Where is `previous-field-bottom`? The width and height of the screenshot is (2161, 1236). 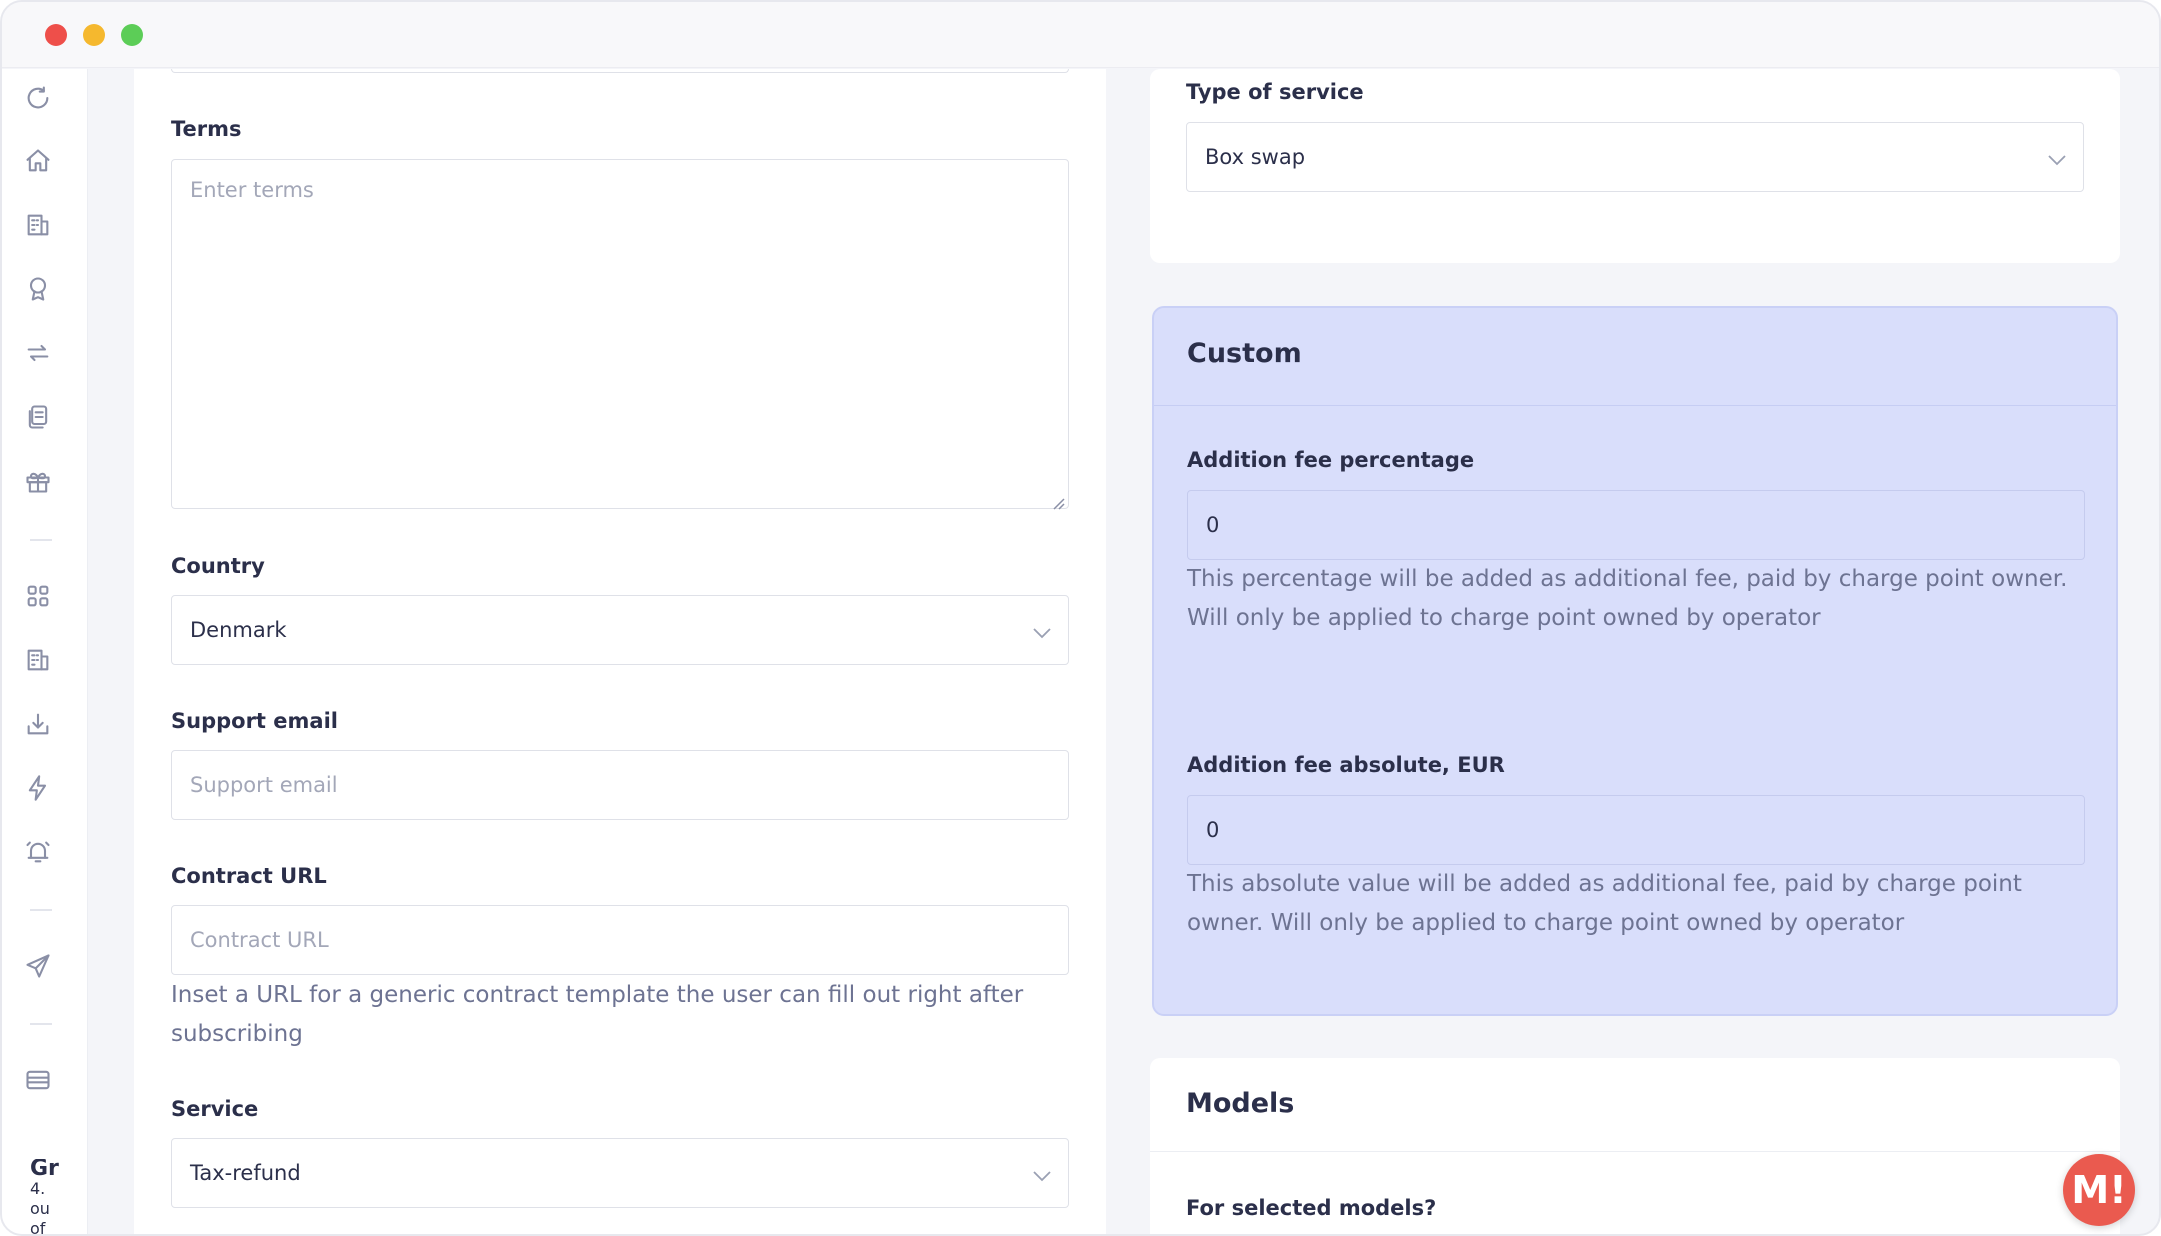
previous-field-bottom is located at coordinates (620, 71).